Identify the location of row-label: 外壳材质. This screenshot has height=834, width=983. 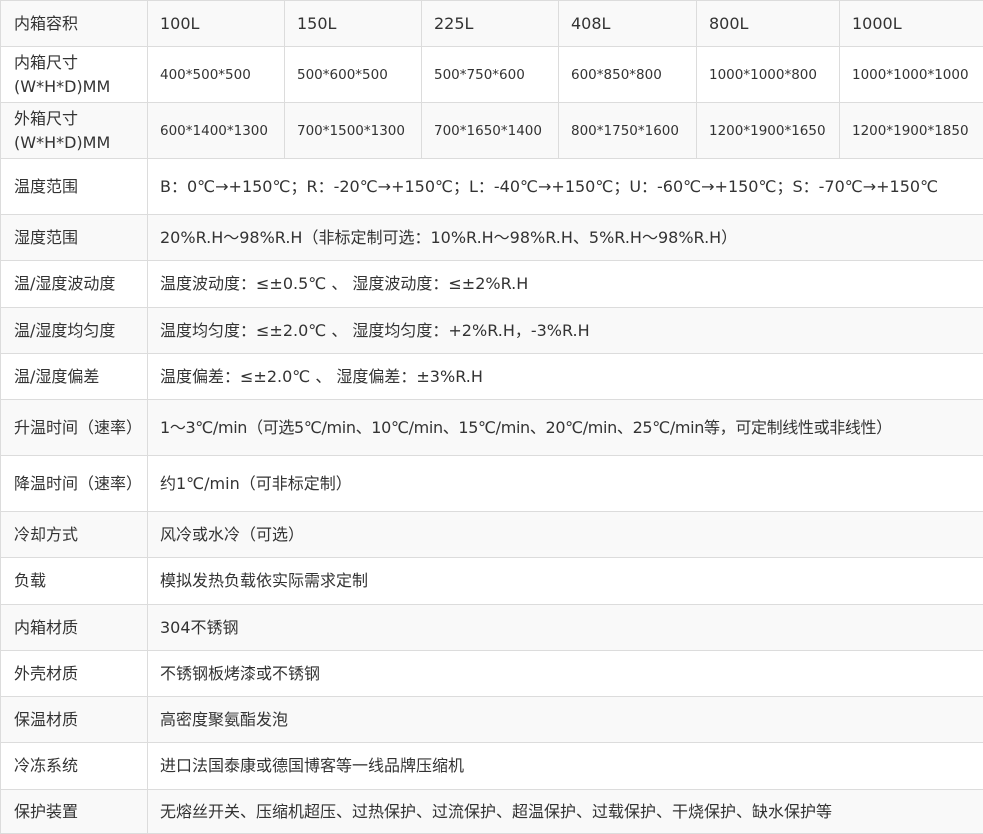
(74, 674).